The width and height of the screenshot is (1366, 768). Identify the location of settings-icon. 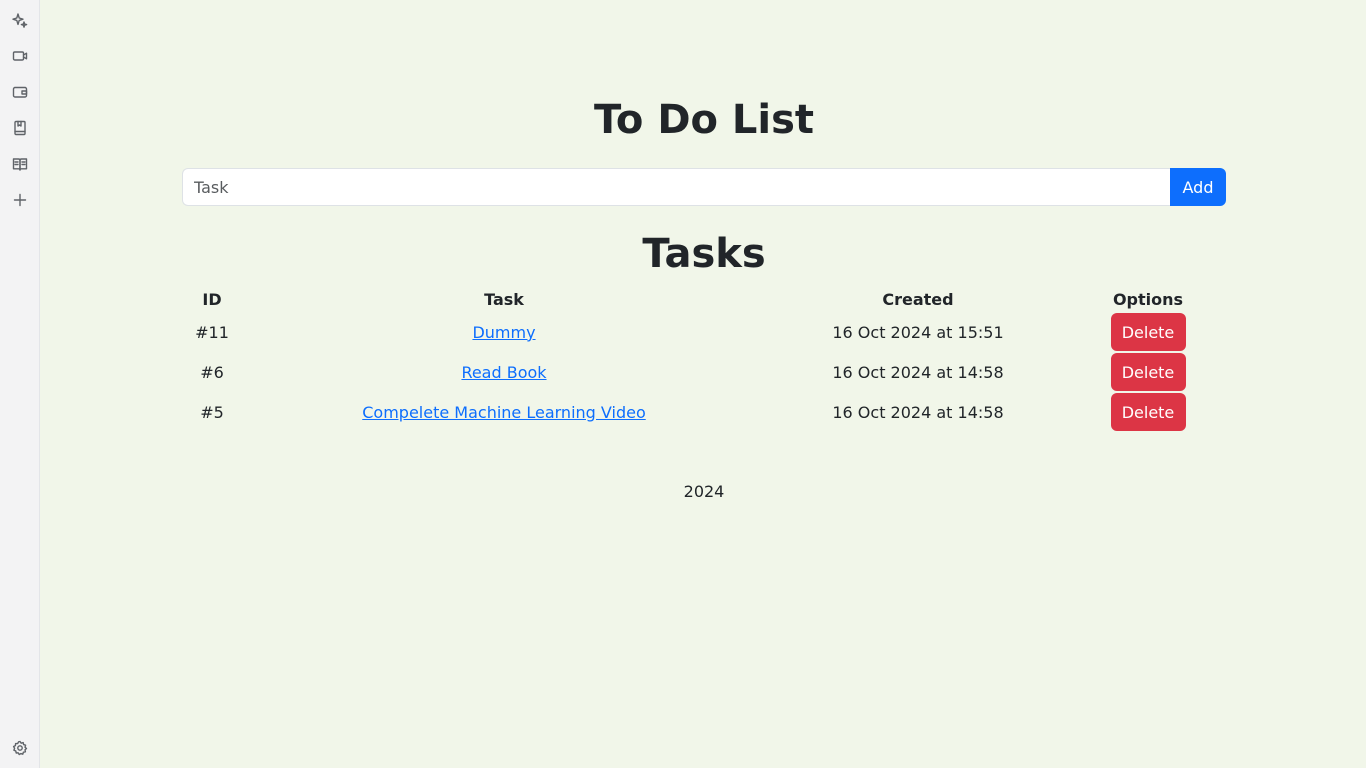
(20, 748).